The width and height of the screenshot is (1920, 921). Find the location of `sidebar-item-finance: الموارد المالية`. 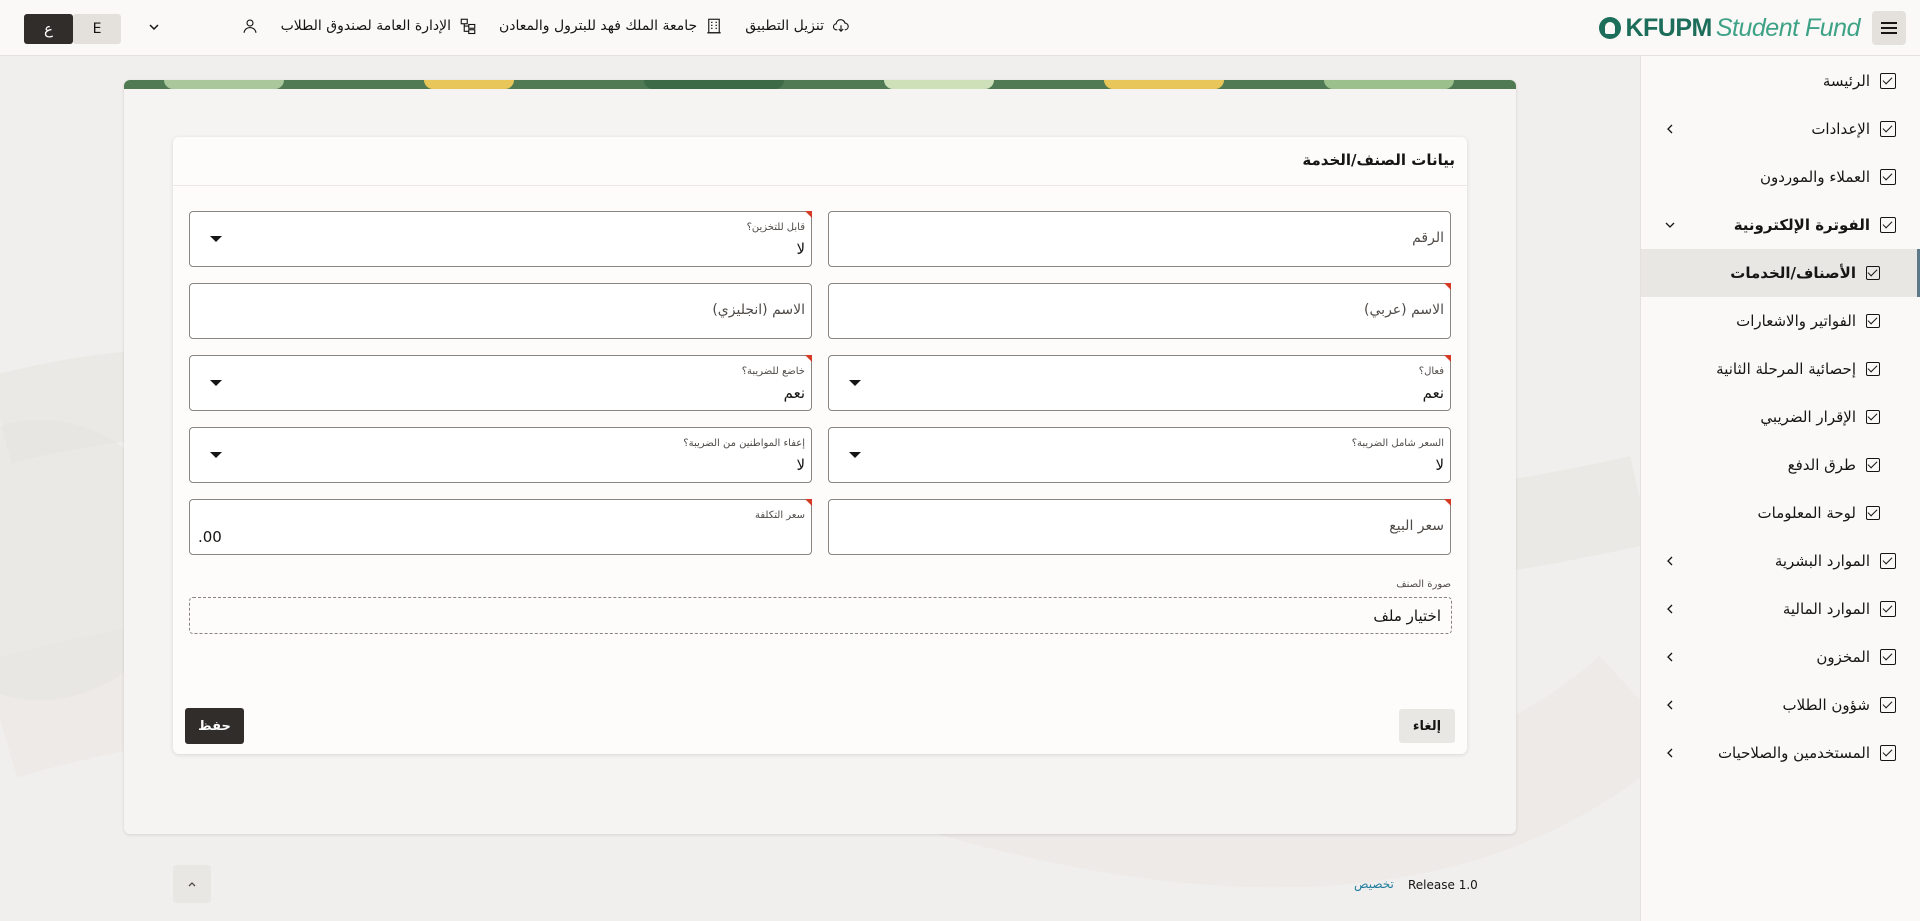

sidebar-item-finance: الموارد المالية is located at coordinates (1780, 609).